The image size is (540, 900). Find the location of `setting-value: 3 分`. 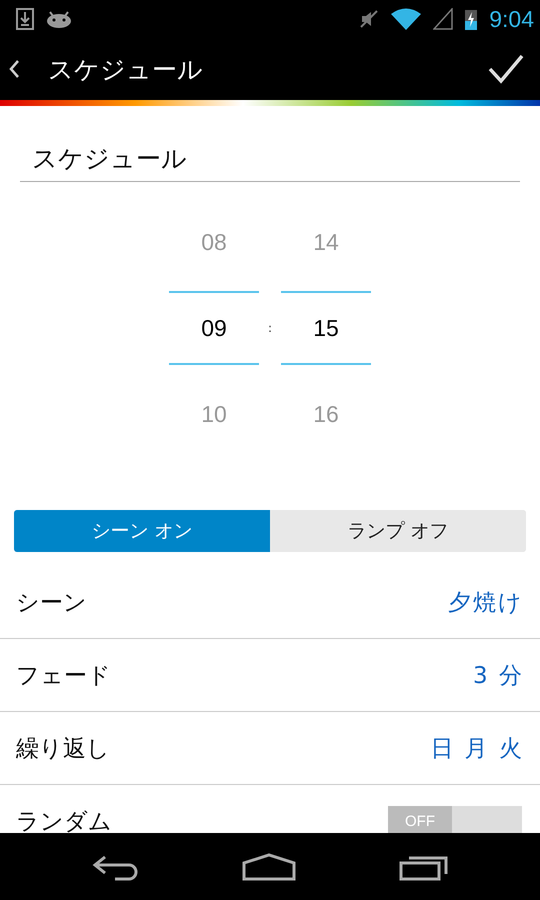

setting-value: 3 分 is located at coordinates (498, 675).